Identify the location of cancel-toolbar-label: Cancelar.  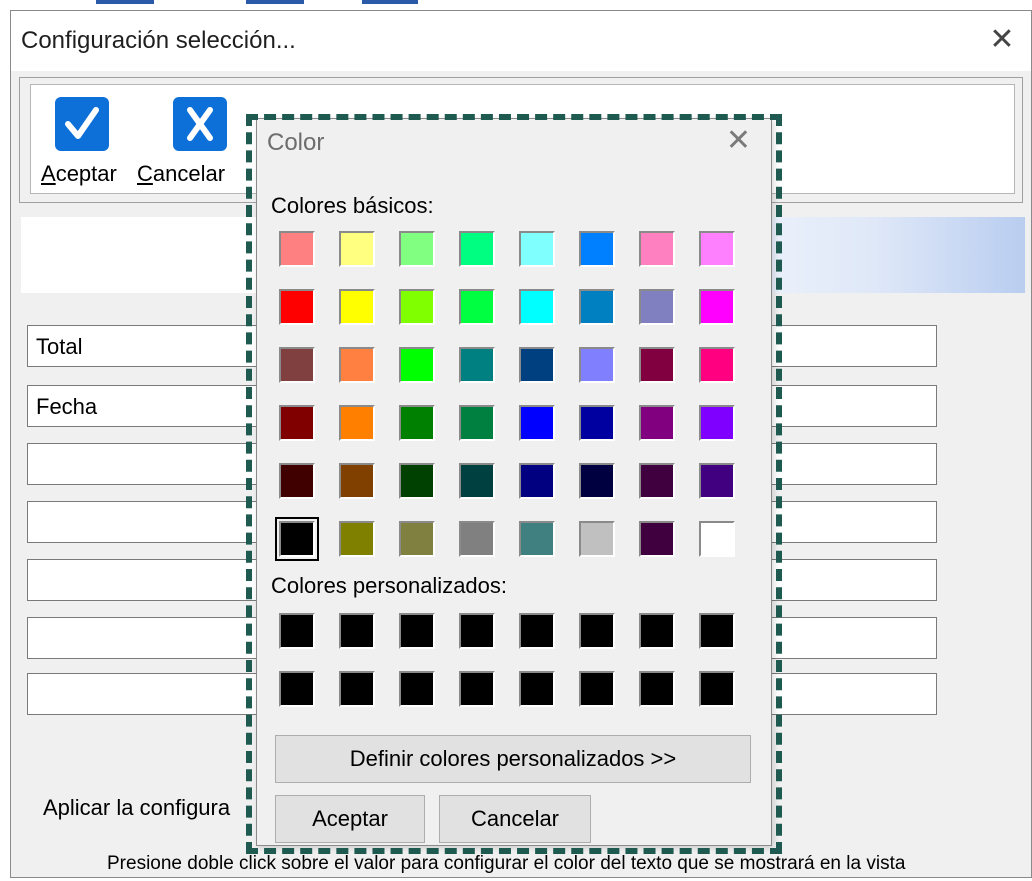
(181, 173).